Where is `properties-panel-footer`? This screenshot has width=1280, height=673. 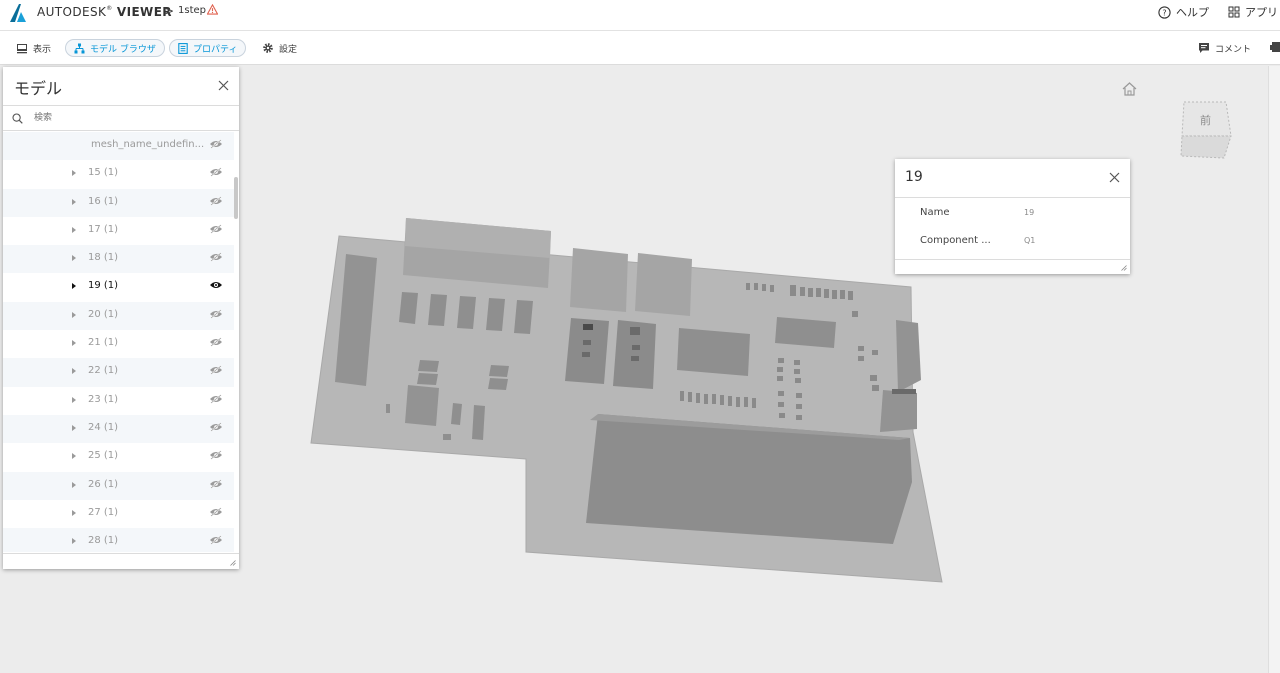
properties-panel-footer is located at coordinates (1012, 266).